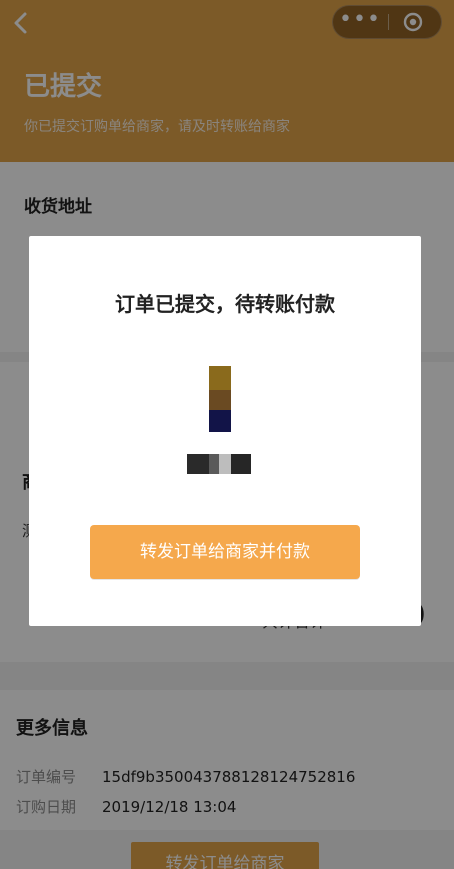 This screenshot has width=454, height=869. Describe the element at coordinates (220, 399) in the screenshot. I see `blurred-qr-image` at that location.